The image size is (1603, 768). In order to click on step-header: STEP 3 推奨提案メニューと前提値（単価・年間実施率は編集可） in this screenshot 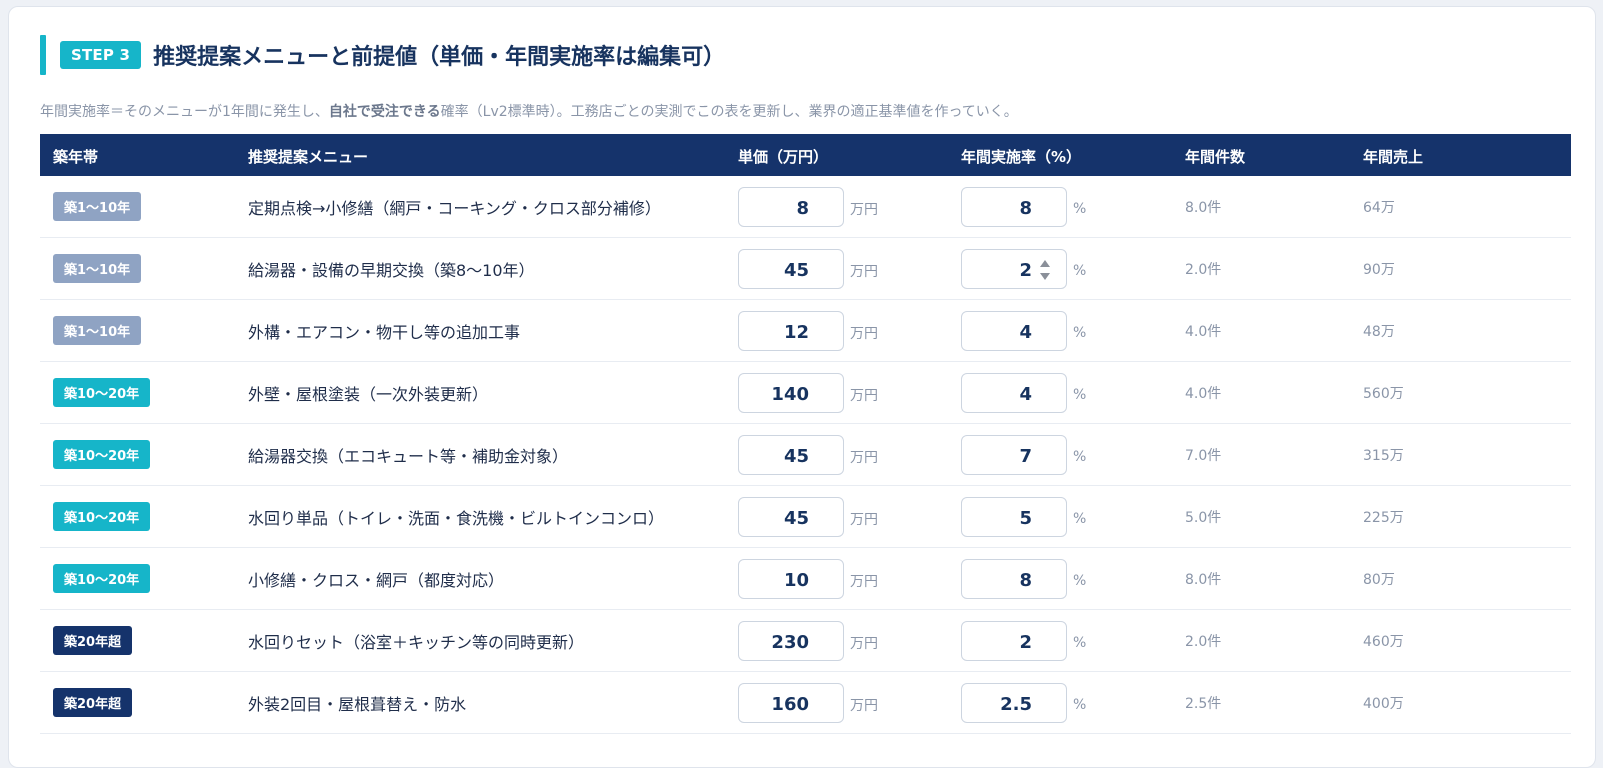, I will do `click(382, 55)`.